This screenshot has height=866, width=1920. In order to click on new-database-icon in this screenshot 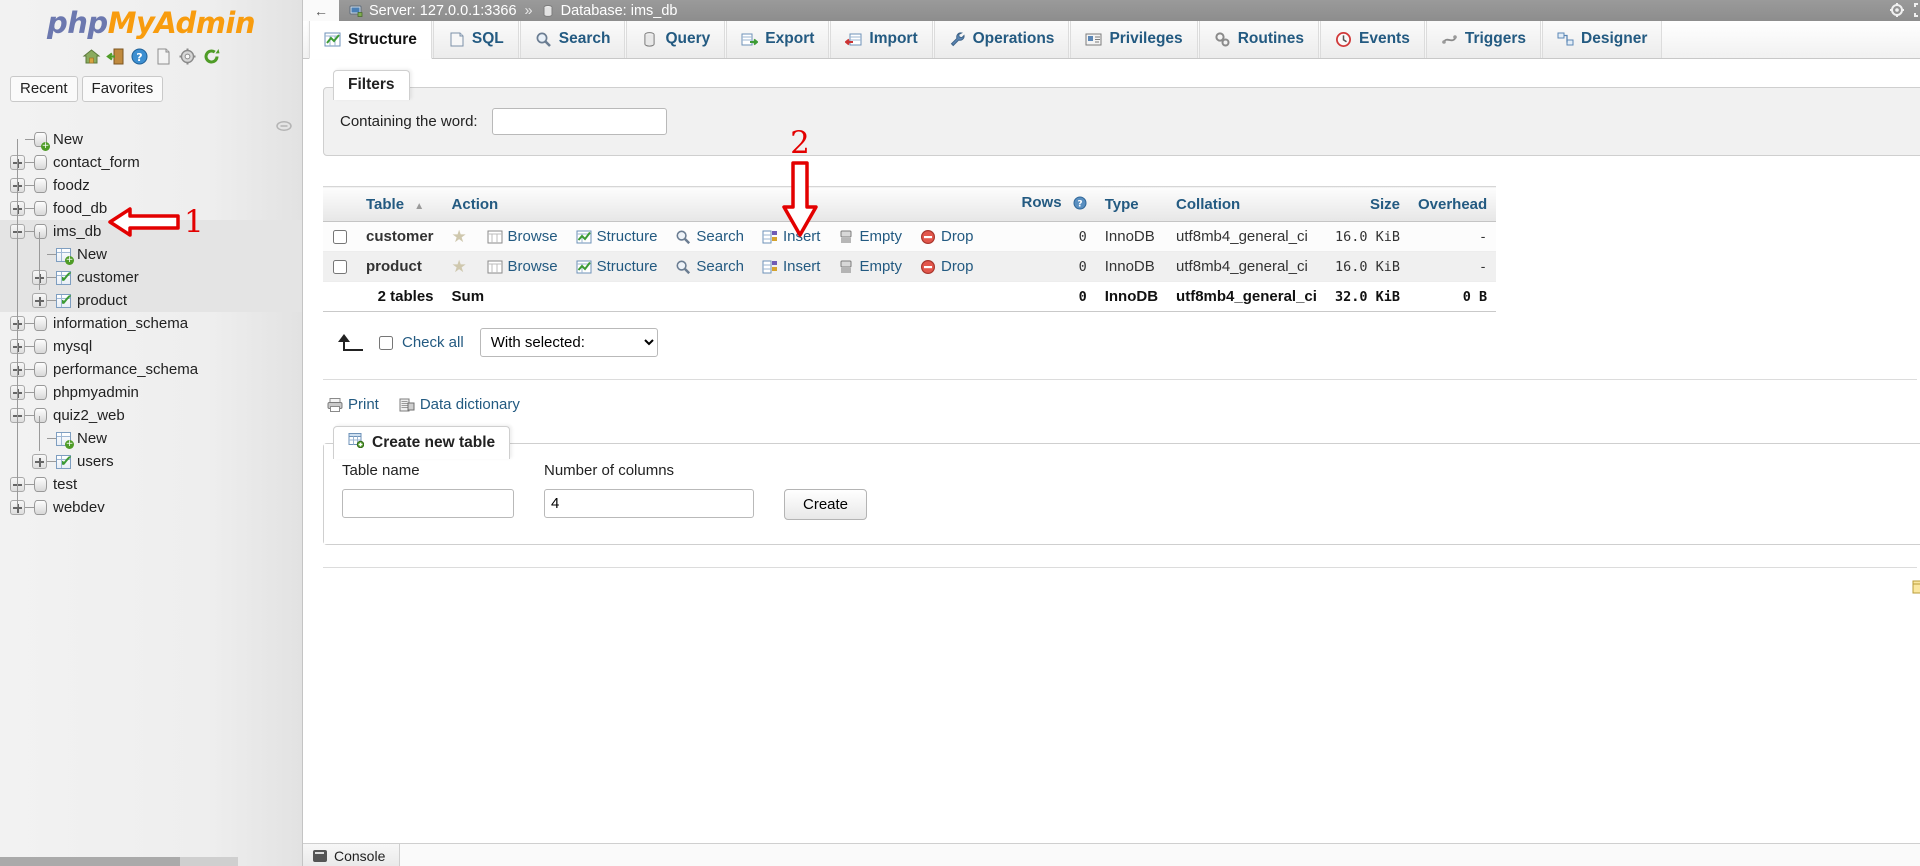, I will do `click(42, 141)`.